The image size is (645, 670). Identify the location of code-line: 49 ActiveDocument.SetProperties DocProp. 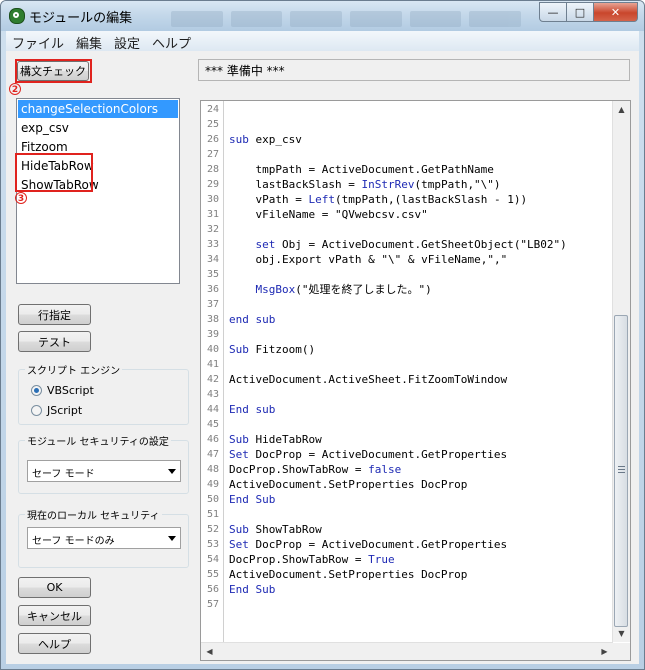
(407, 484).